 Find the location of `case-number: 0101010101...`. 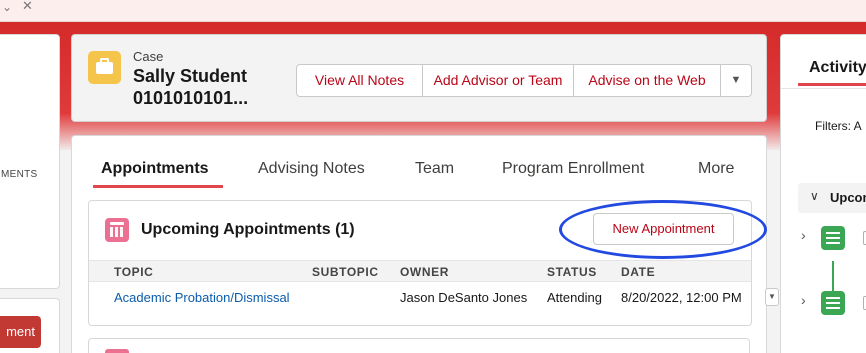

case-number: 0101010101... is located at coordinates (191, 98).